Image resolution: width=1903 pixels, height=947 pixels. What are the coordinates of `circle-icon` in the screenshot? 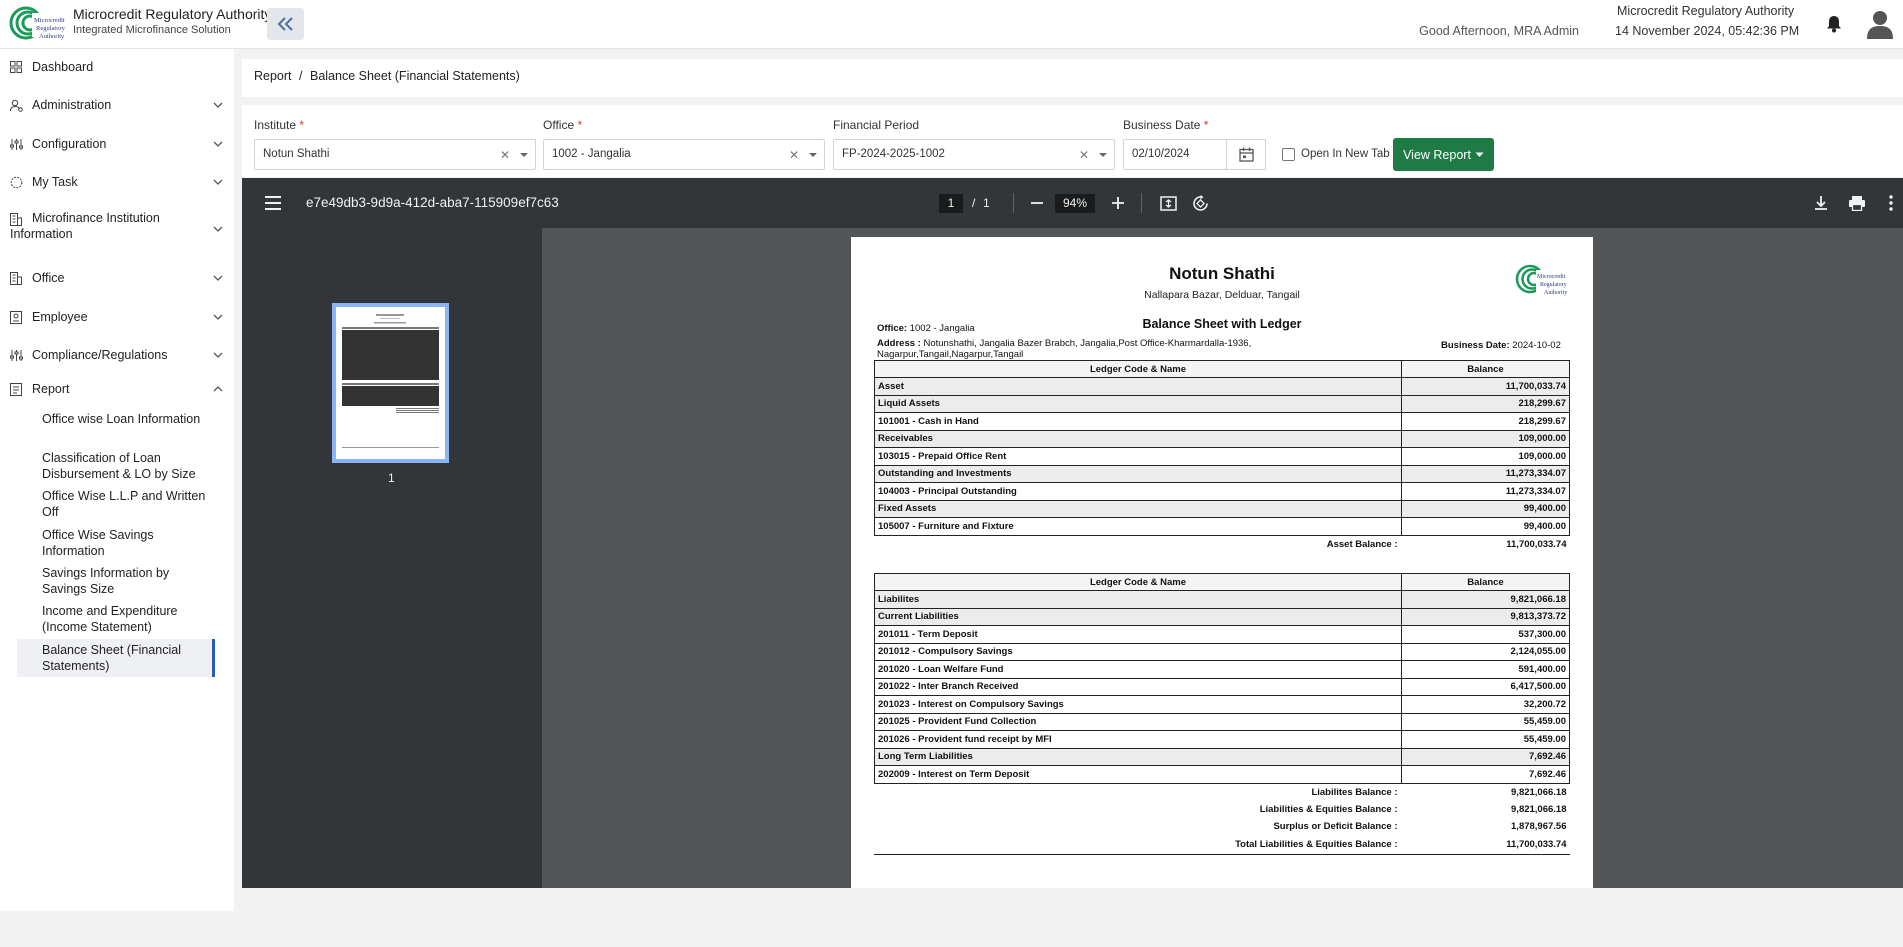 It's located at (16, 182).